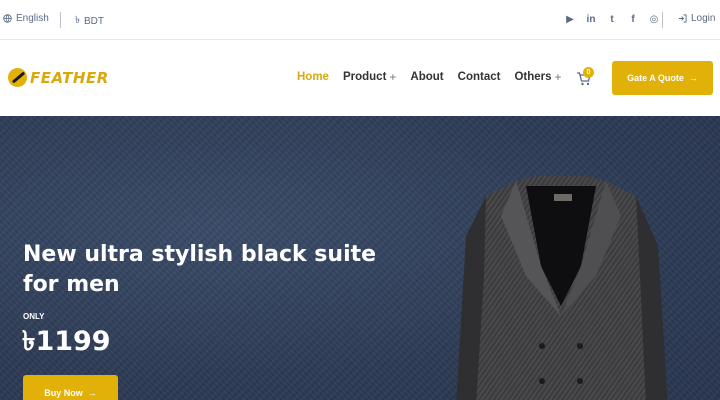 The height and width of the screenshot is (400, 720). I want to click on taka-icon: ৳, so click(77, 20).